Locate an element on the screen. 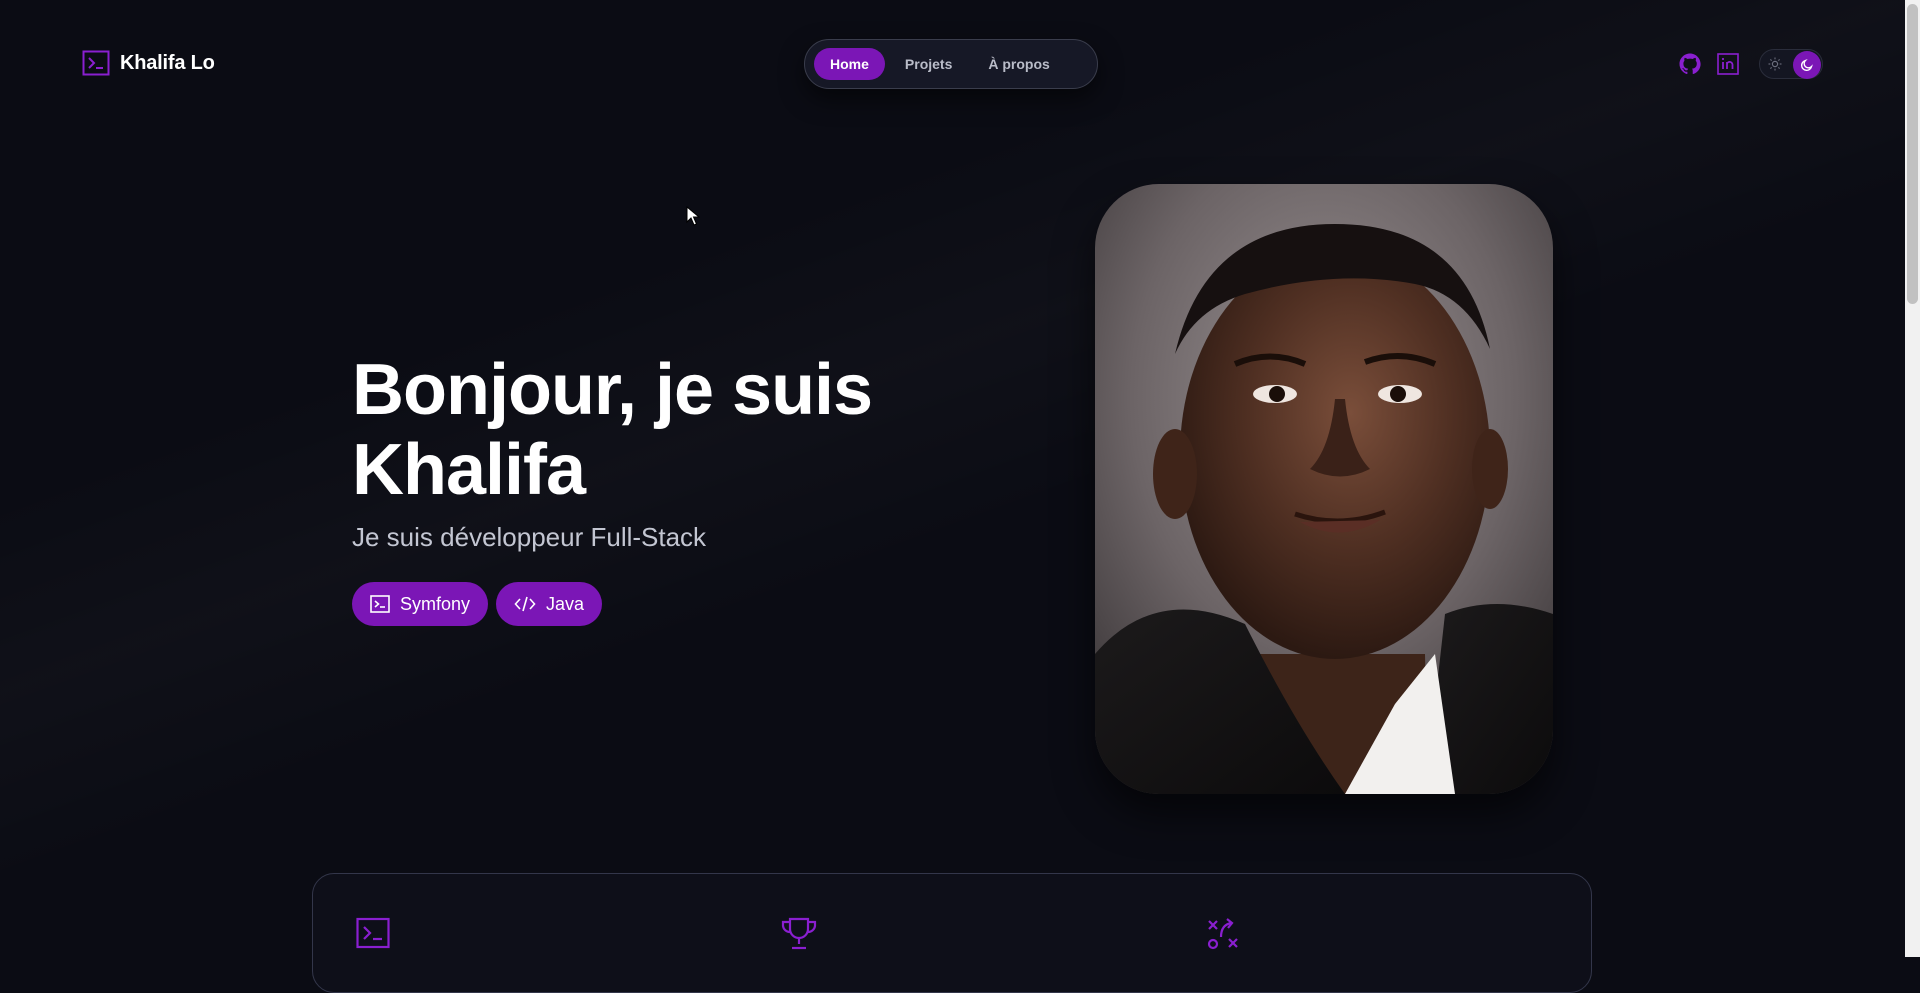 This screenshot has width=1920, height=993. profile-photo is located at coordinates (1324, 489).